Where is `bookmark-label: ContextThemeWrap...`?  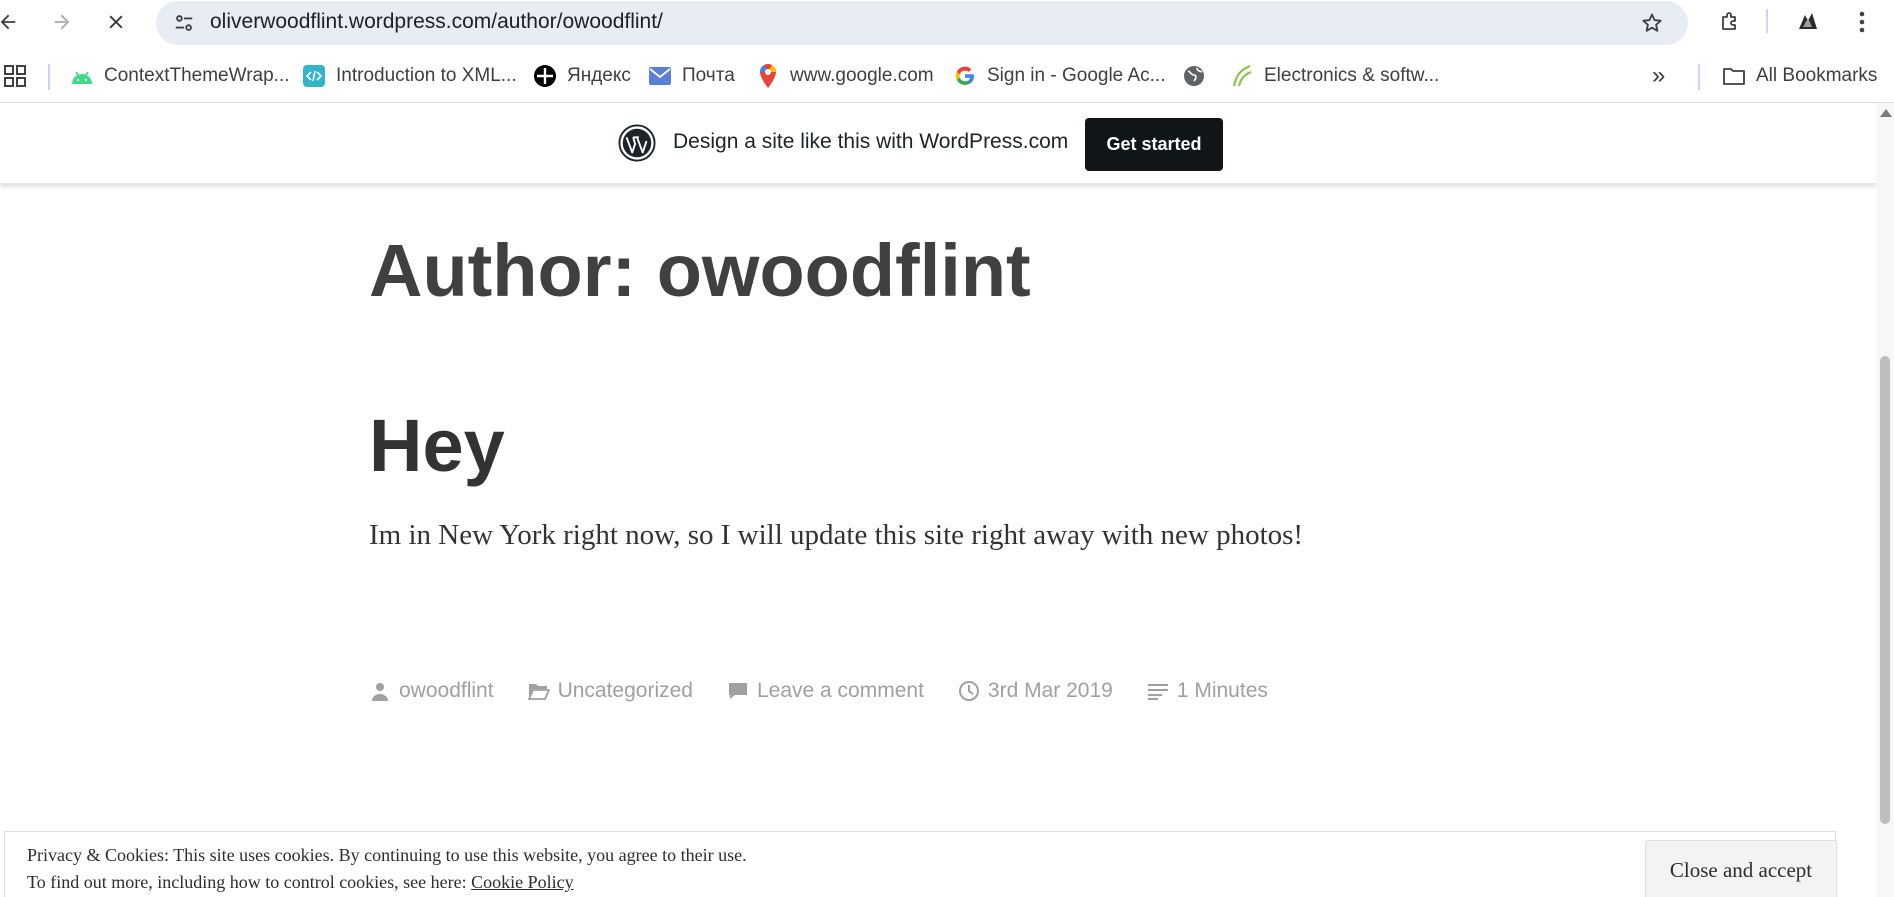
bookmark-label: ContextThemeWrap... is located at coordinates (197, 75).